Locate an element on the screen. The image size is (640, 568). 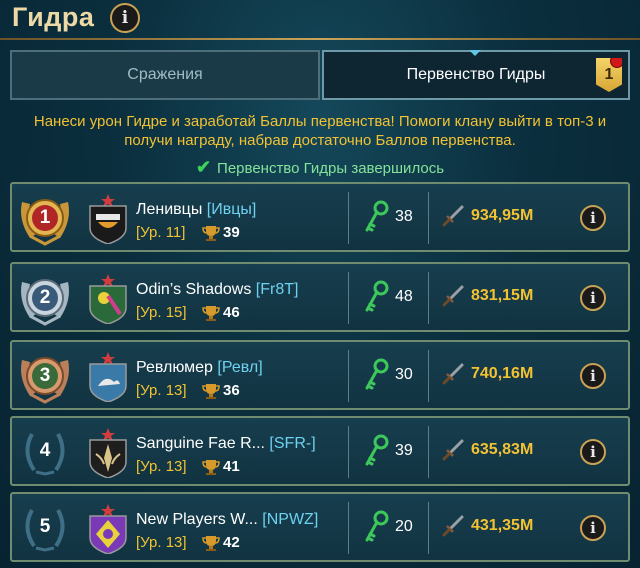
notification-dot is located at coordinates (616, 63).